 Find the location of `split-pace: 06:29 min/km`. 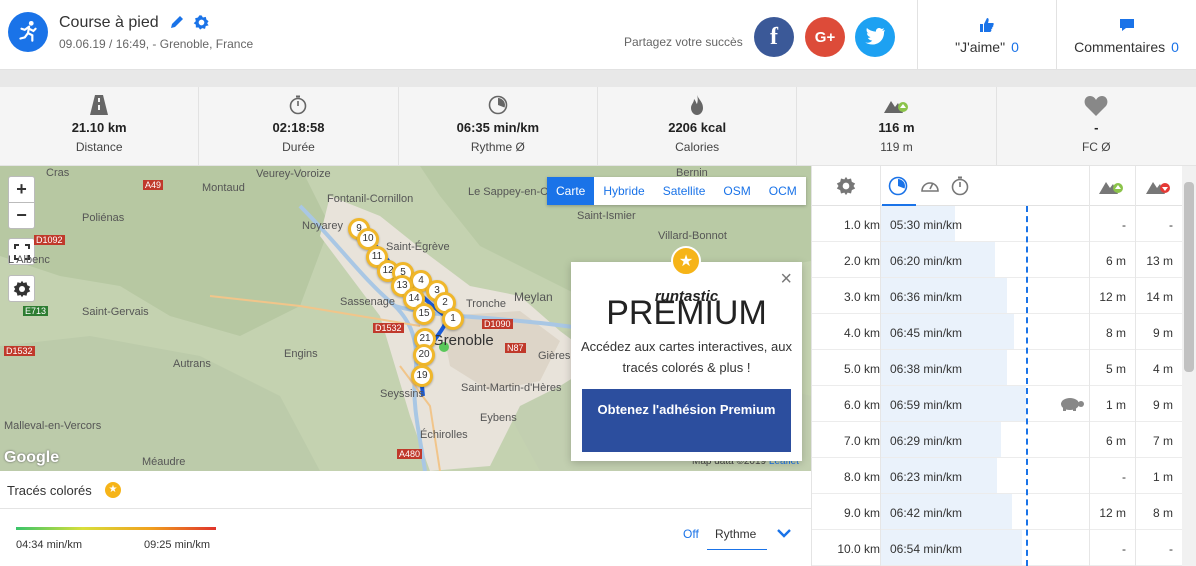

split-pace: 06:29 min/km is located at coordinates (926, 441).